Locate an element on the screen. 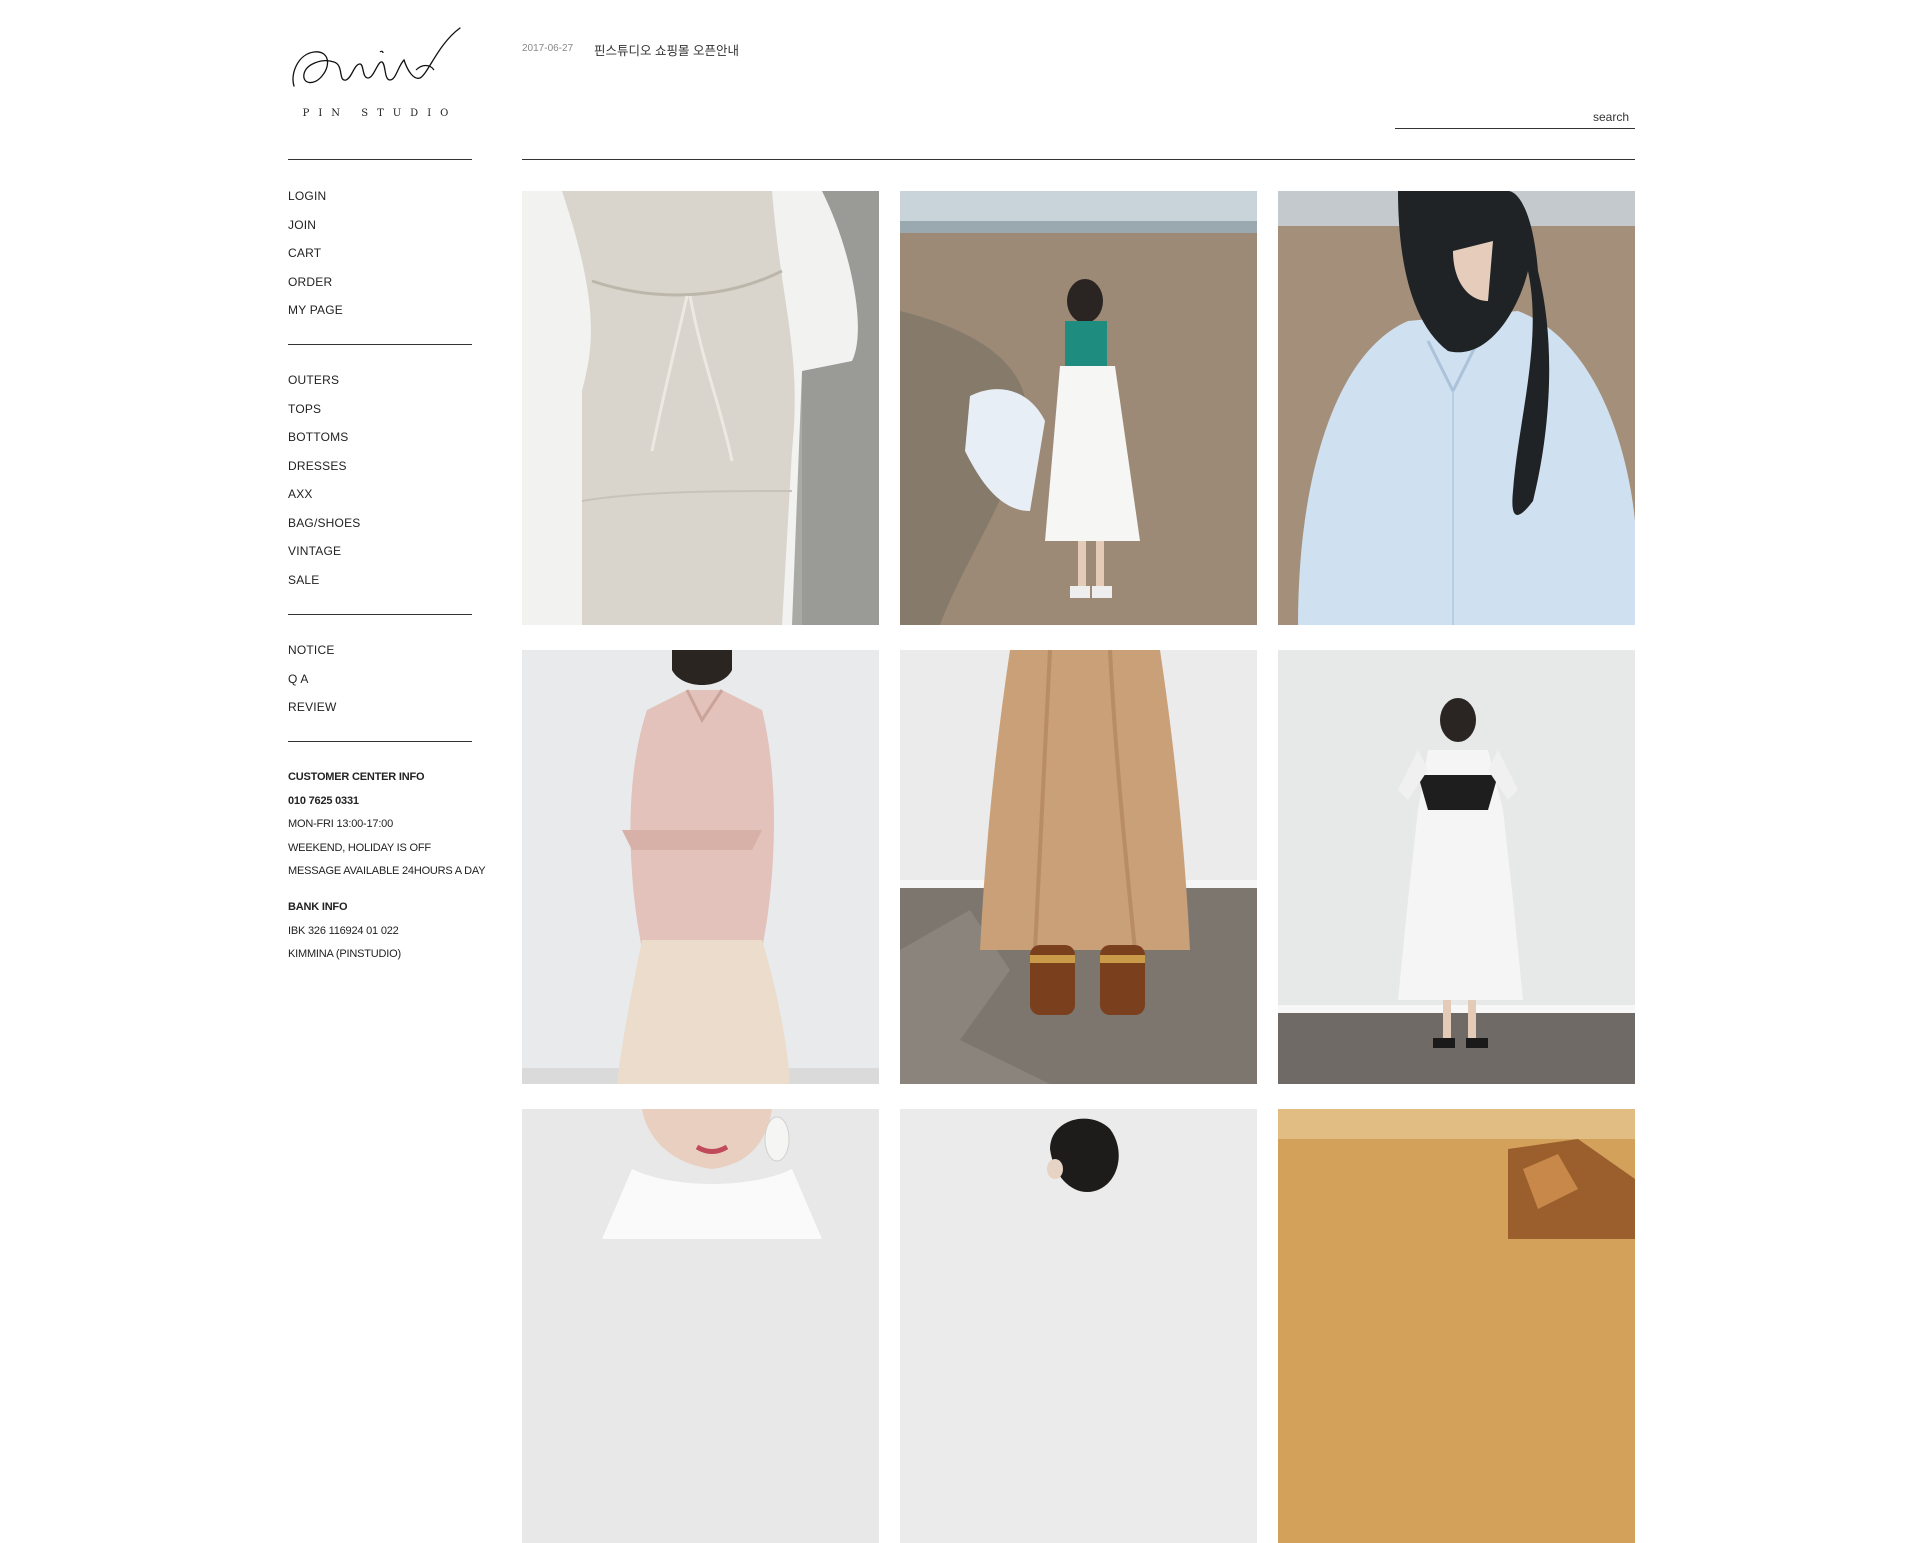  board-qa: Q A is located at coordinates (312, 686).